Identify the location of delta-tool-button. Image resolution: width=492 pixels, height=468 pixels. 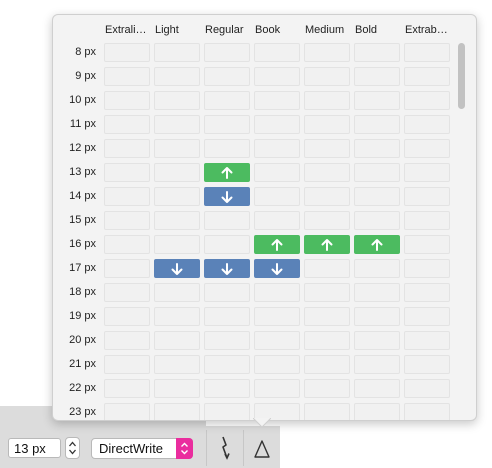
(262, 449).